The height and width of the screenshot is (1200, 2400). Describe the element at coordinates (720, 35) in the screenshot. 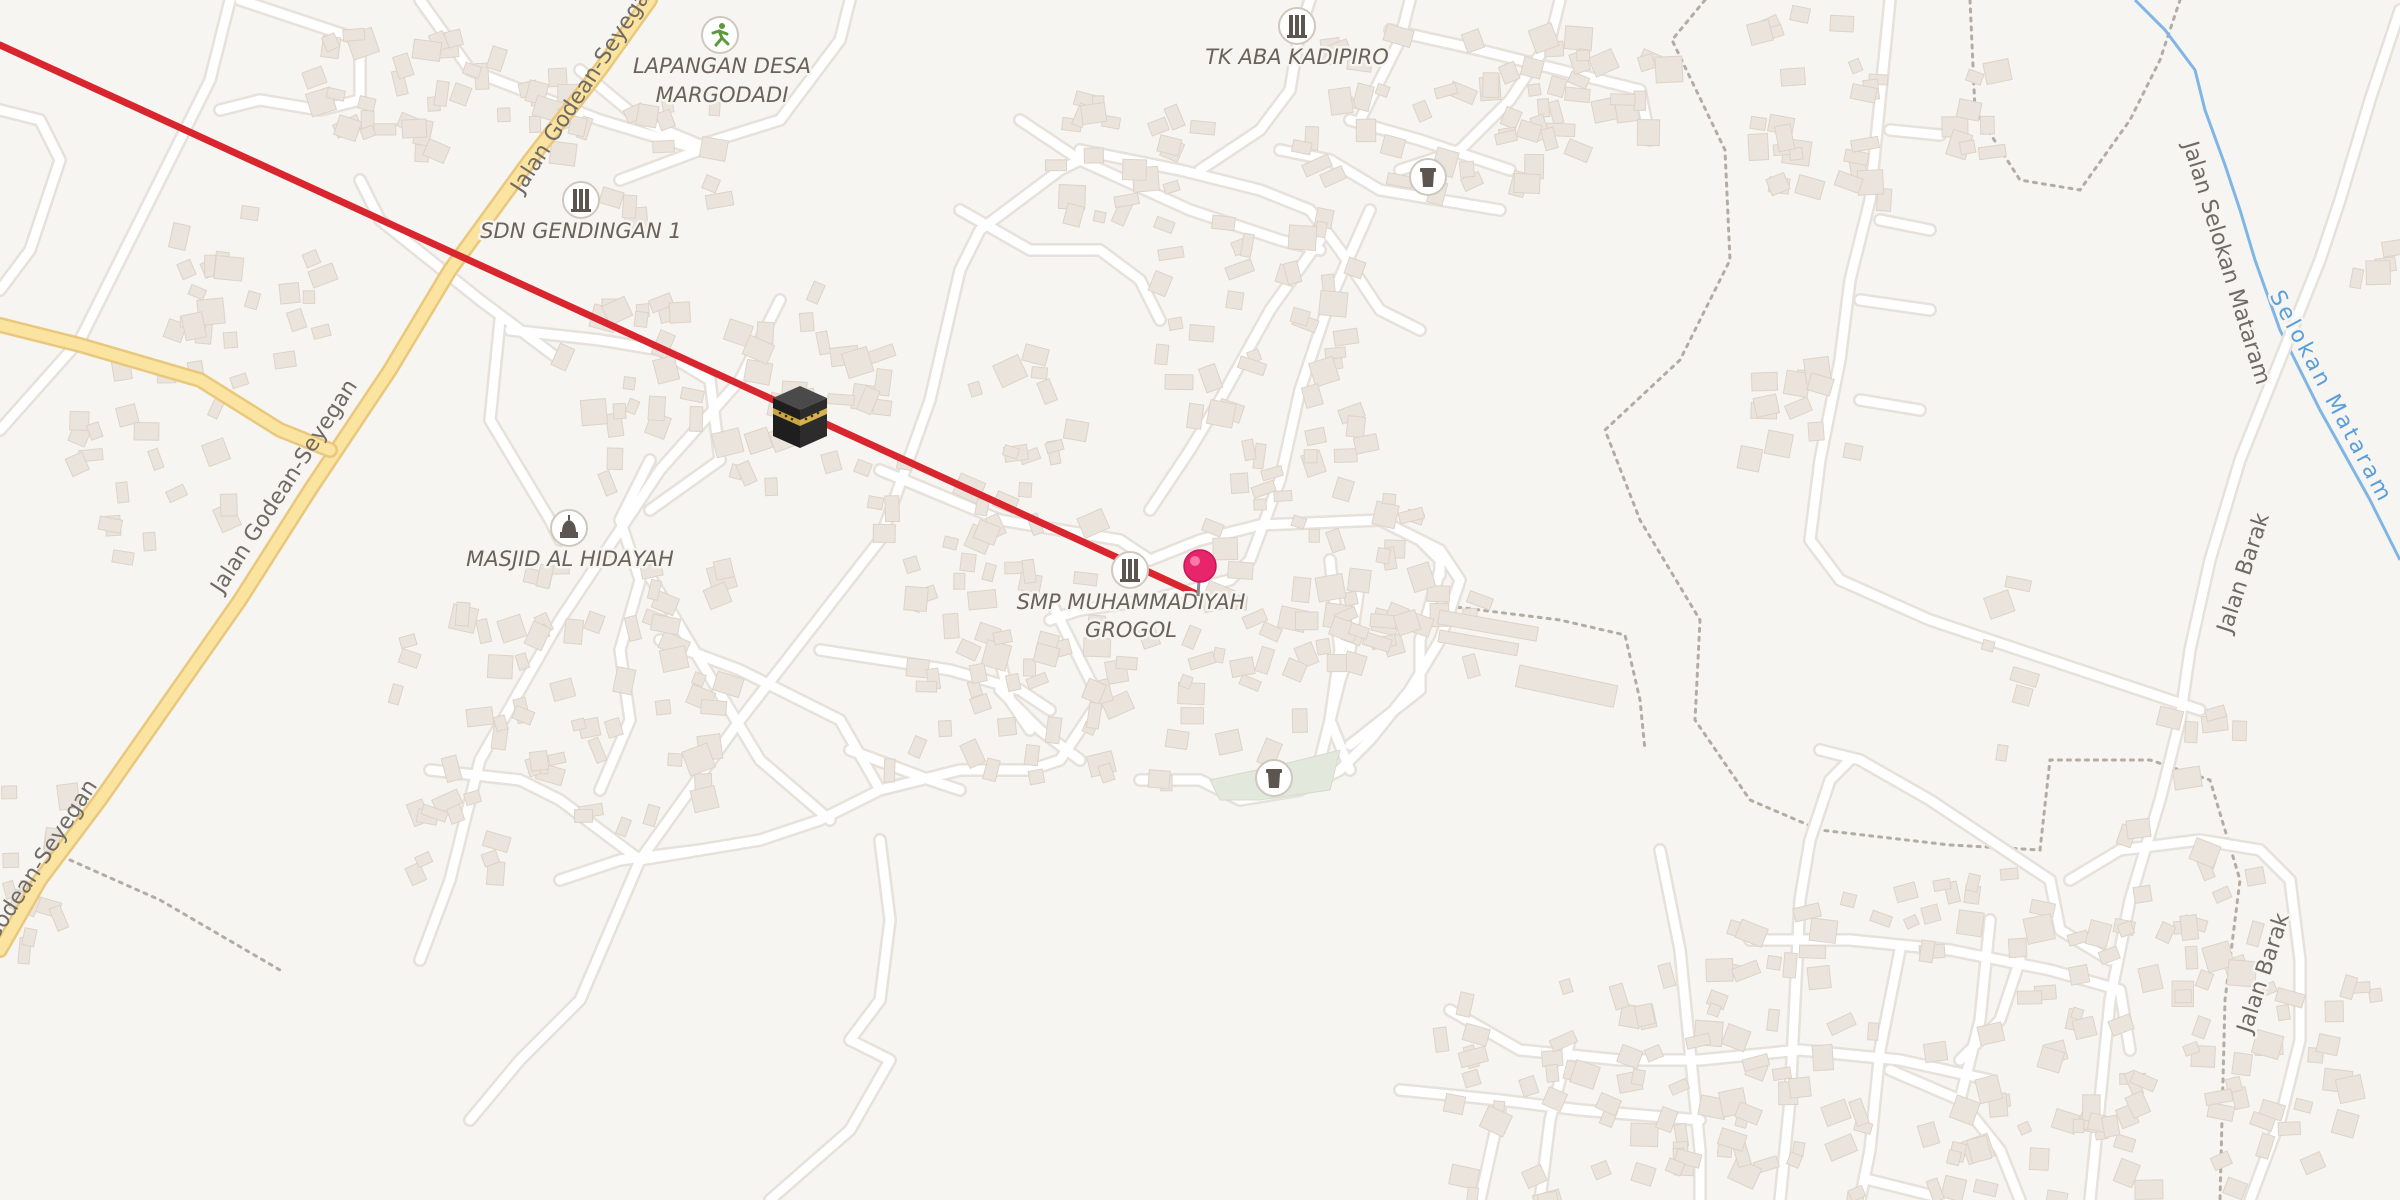

I see `poi-sports-field` at that location.